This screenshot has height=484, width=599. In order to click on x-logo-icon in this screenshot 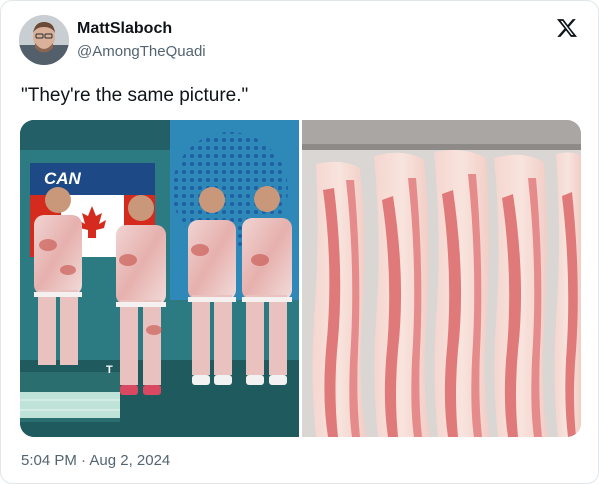, I will do `click(567, 28)`.